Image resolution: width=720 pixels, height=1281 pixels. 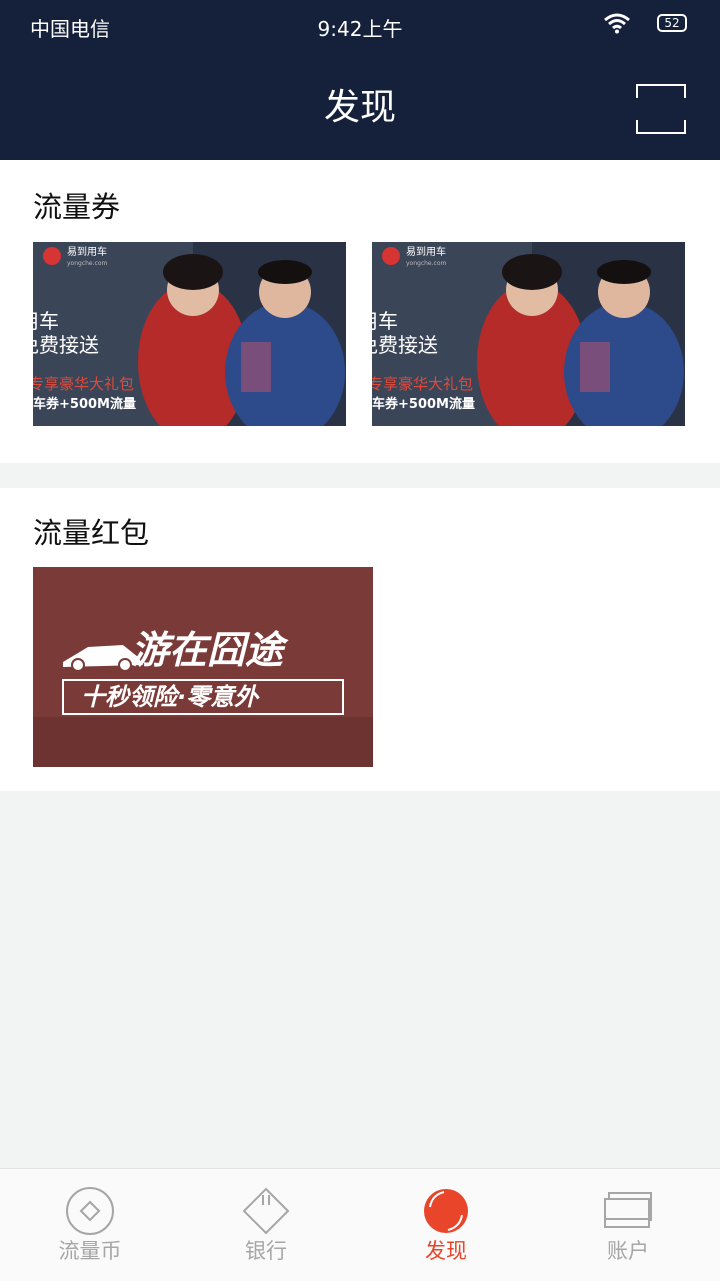 I want to click on battery-icon: 52, so click(x=672, y=23).